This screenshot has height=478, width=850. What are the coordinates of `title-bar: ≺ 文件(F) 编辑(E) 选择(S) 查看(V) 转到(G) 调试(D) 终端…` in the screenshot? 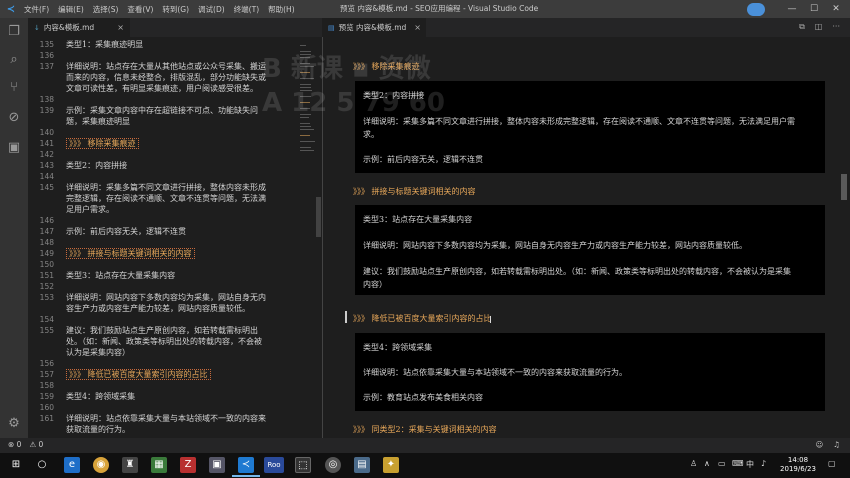 It's located at (425, 9).